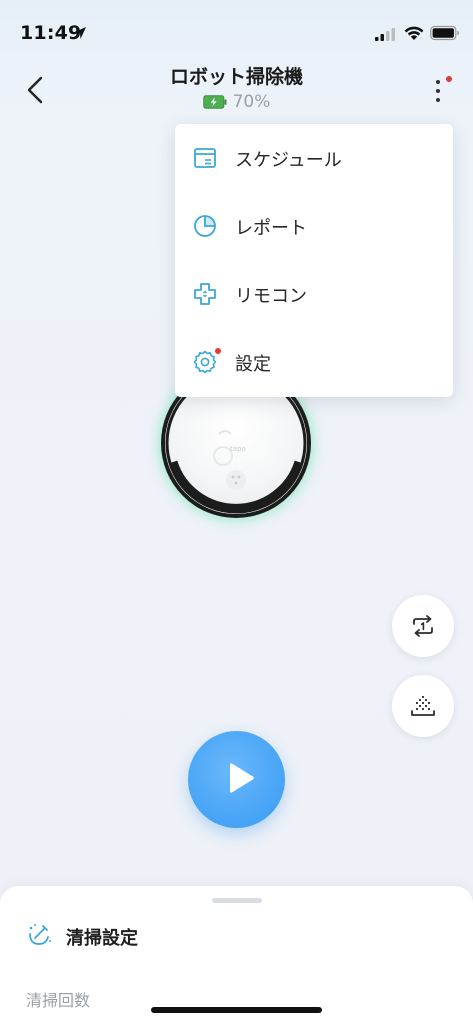 The image size is (473, 1024). Describe the element at coordinates (40, 934) in the screenshot. I see `cleaning-settings-icon` at that location.